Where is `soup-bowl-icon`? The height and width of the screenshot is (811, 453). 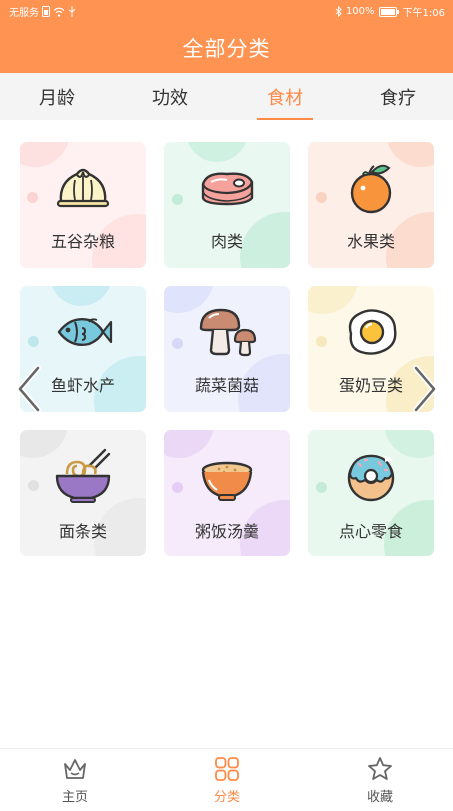
soup-bowl-icon is located at coordinates (227, 481).